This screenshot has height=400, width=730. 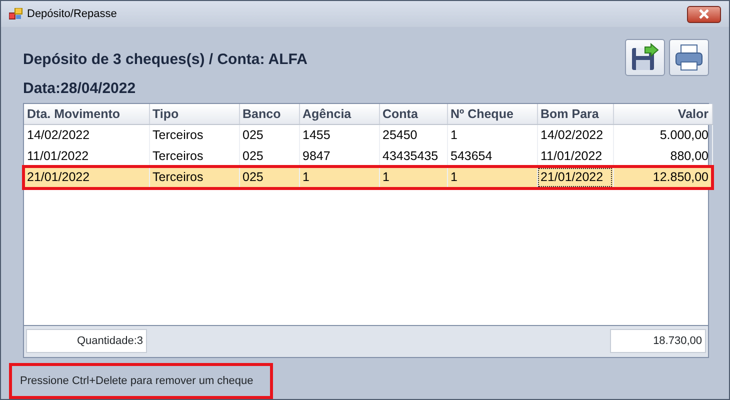 I want to click on table-cell: 543654, so click(x=492, y=156).